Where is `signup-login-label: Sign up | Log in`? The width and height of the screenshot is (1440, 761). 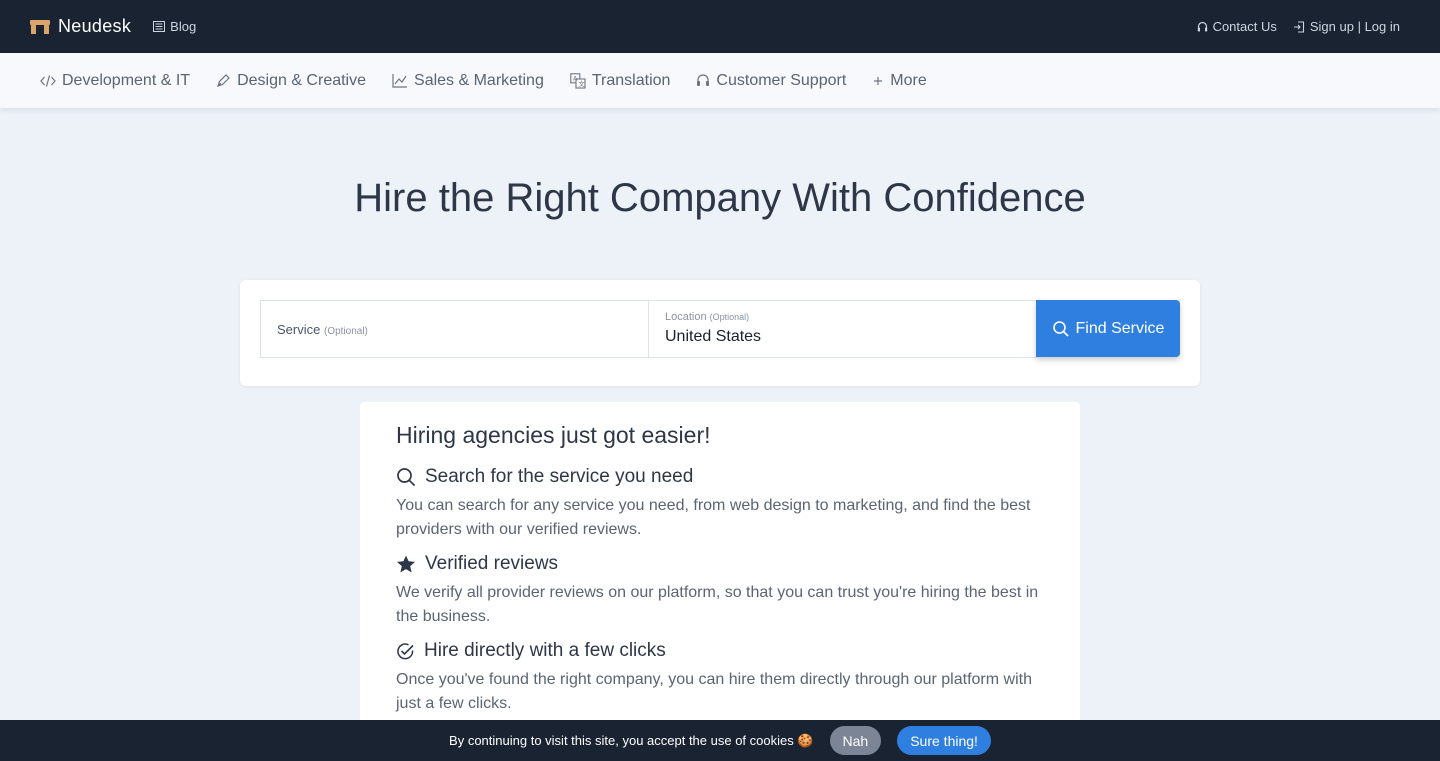
signup-login-label: Sign up | Log in is located at coordinates (1354, 26).